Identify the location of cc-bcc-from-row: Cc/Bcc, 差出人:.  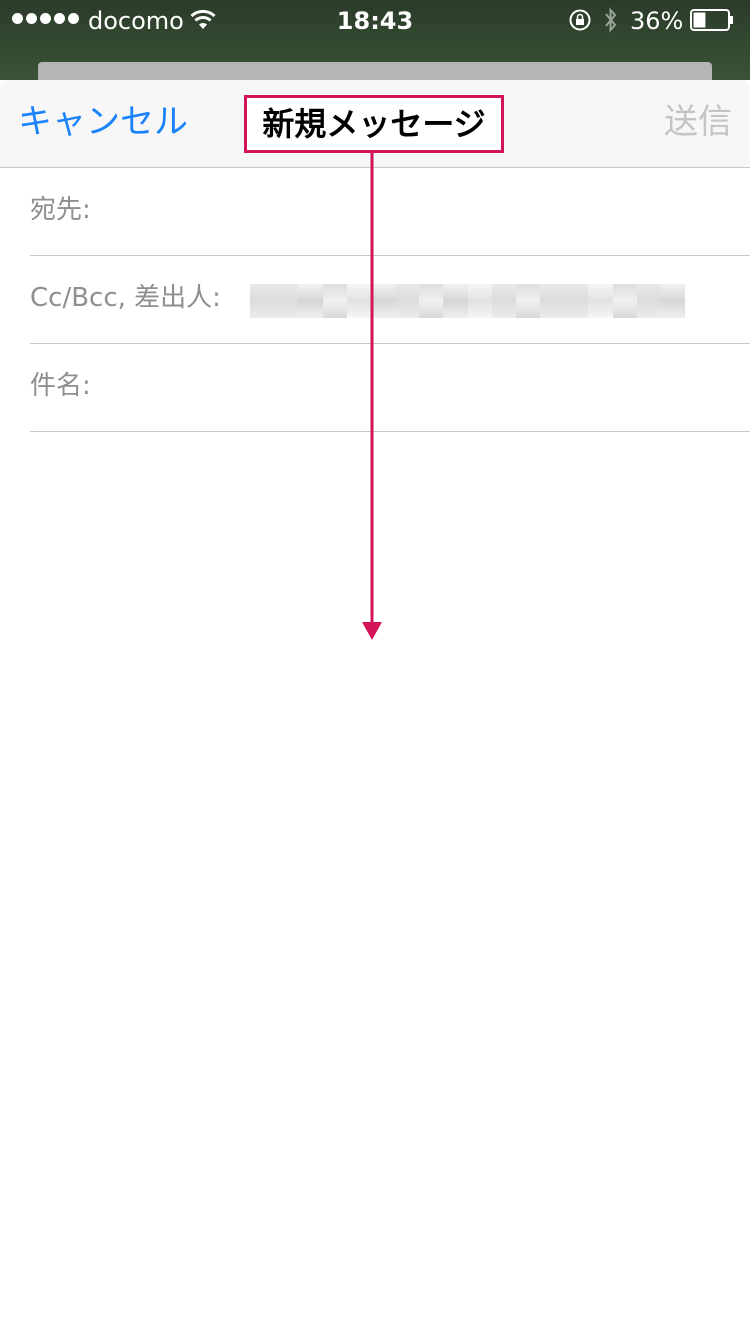
(390, 300).